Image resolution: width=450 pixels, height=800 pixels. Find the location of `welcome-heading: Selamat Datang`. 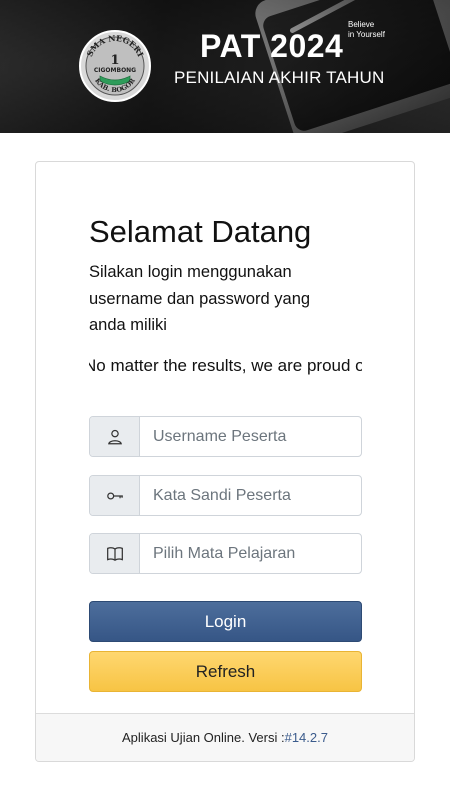

welcome-heading: Selamat Datang is located at coordinates (200, 231).